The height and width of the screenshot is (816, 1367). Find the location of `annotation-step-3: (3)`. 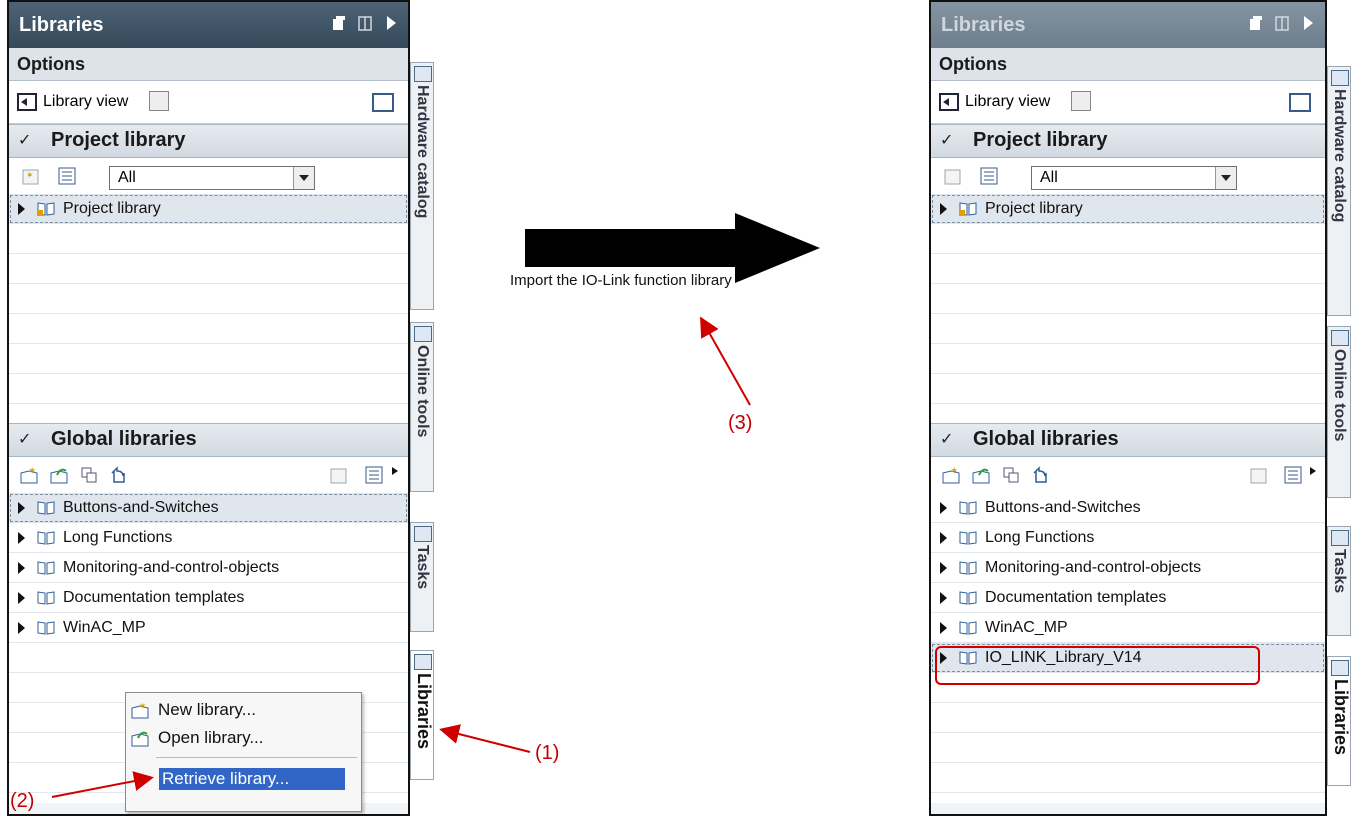

annotation-step-3: (3) is located at coordinates (740, 423).